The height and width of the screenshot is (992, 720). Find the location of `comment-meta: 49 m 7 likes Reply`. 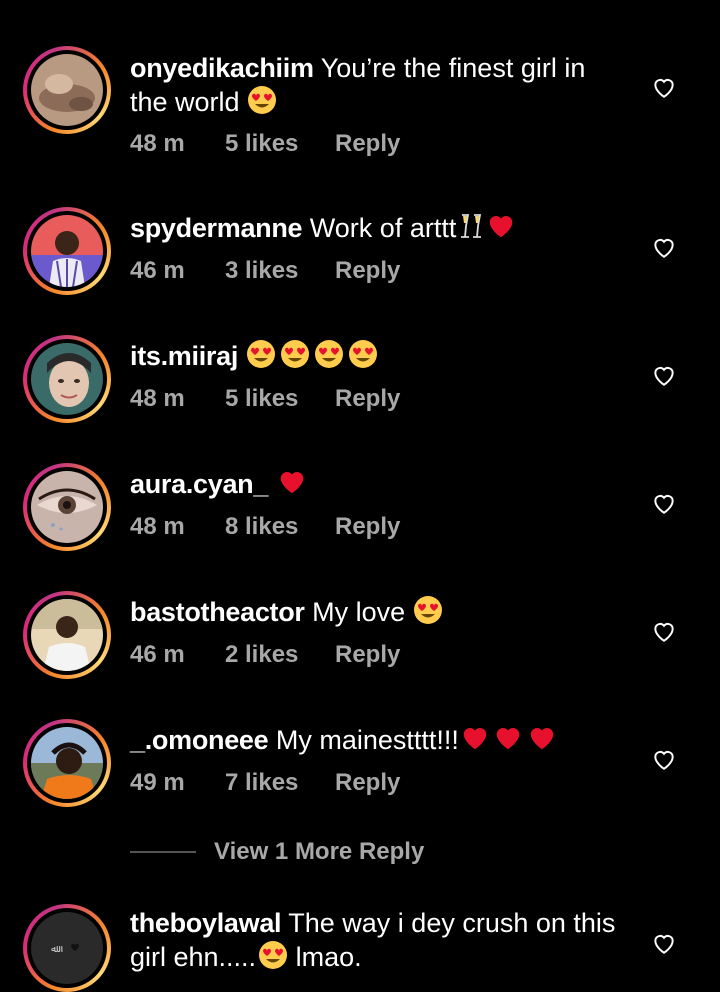

comment-meta: 49 m 7 likes Reply is located at coordinates (265, 783).